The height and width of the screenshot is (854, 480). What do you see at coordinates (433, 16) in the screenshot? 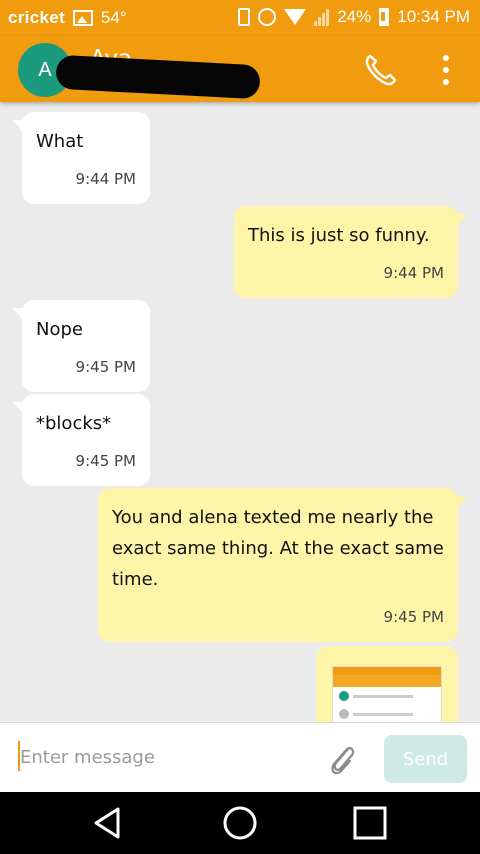
I see `clock: 10:34 PM` at bounding box center [433, 16].